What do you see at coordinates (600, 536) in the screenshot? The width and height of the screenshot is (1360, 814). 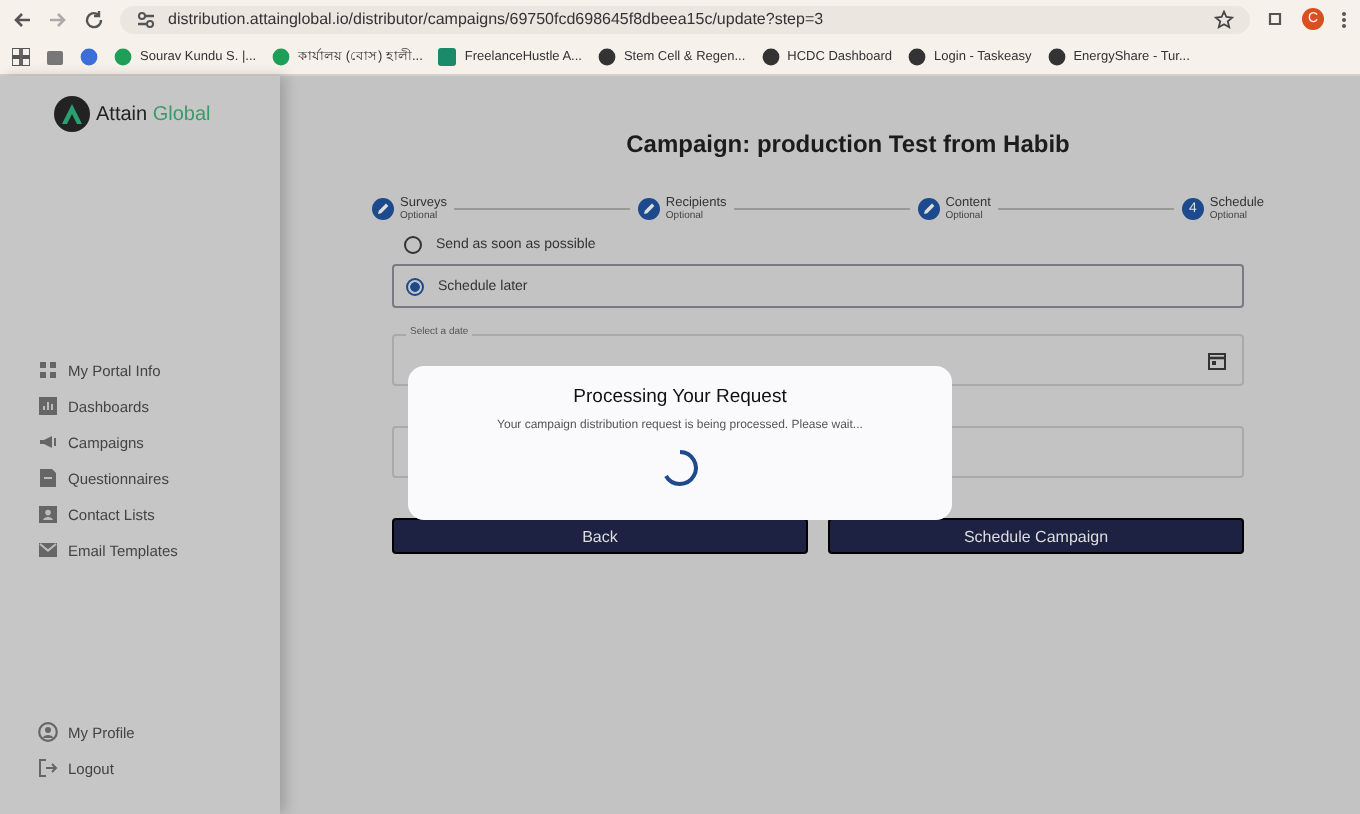 I see `action-button: Back` at bounding box center [600, 536].